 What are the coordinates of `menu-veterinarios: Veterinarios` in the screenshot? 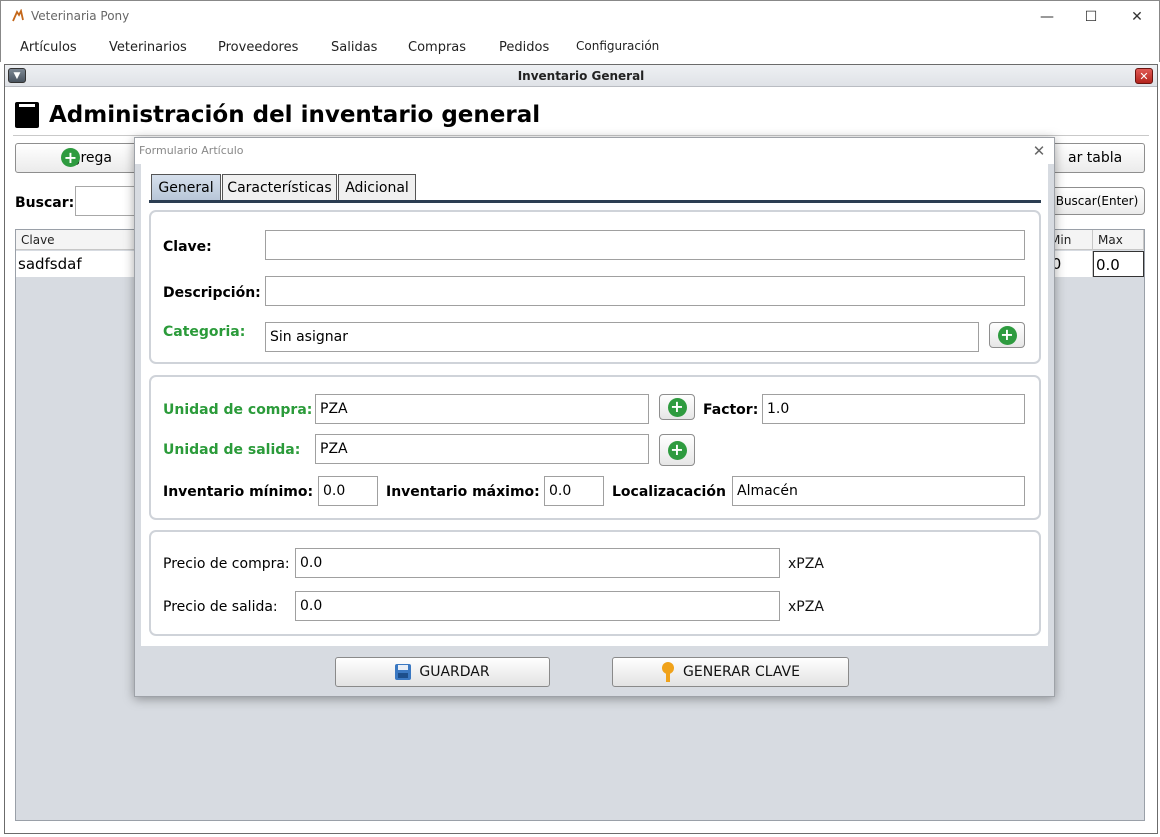 It's located at (148, 47).